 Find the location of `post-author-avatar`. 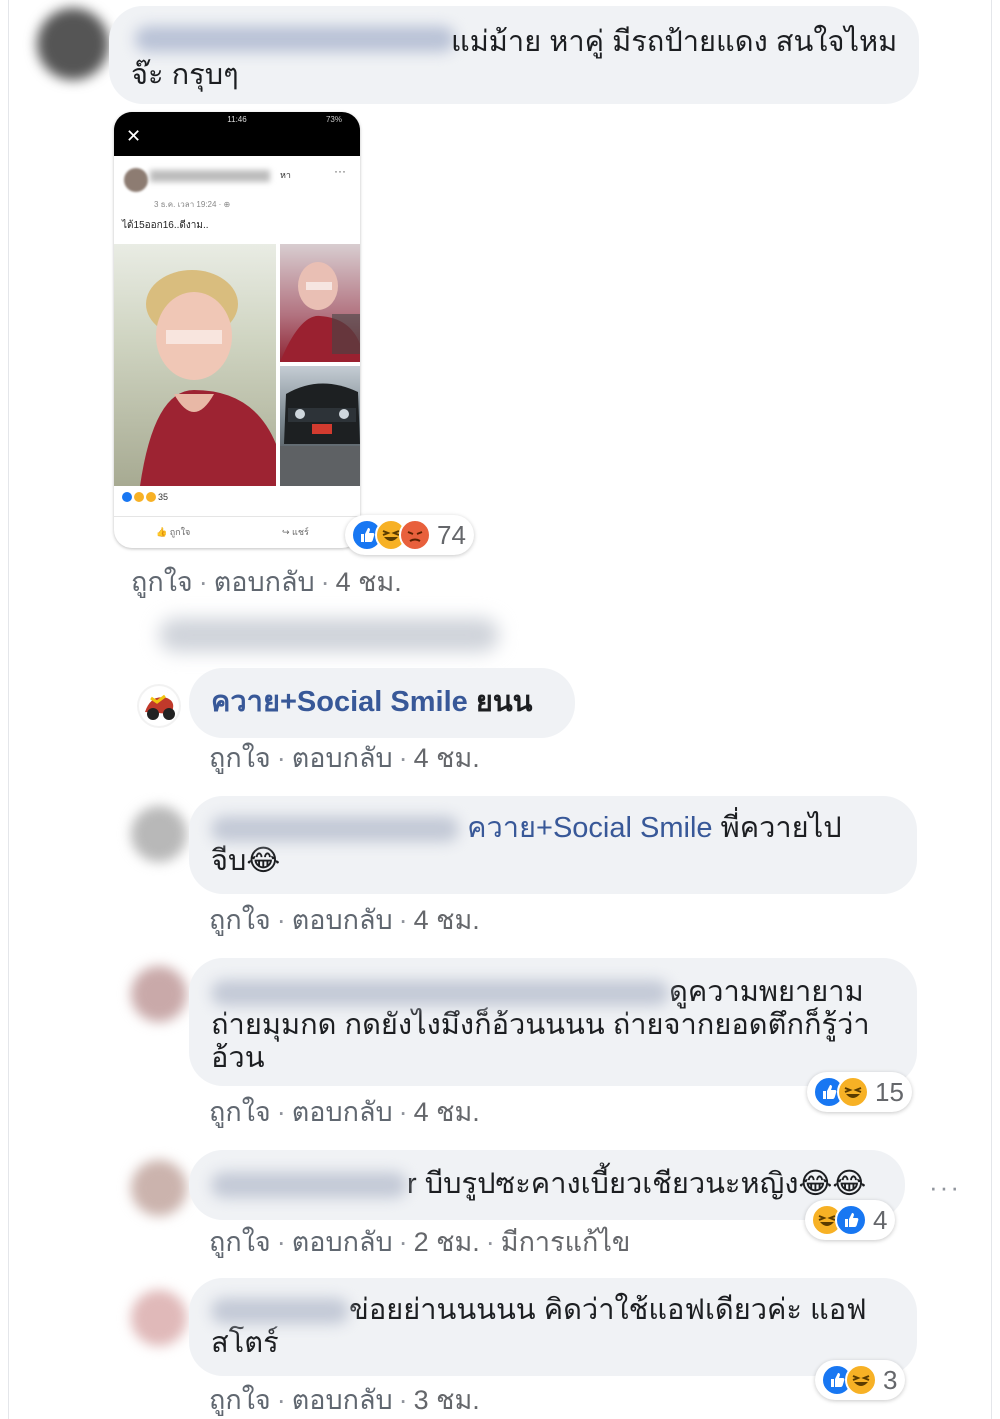

post-author-avatar is located at coordinates (136, 180).